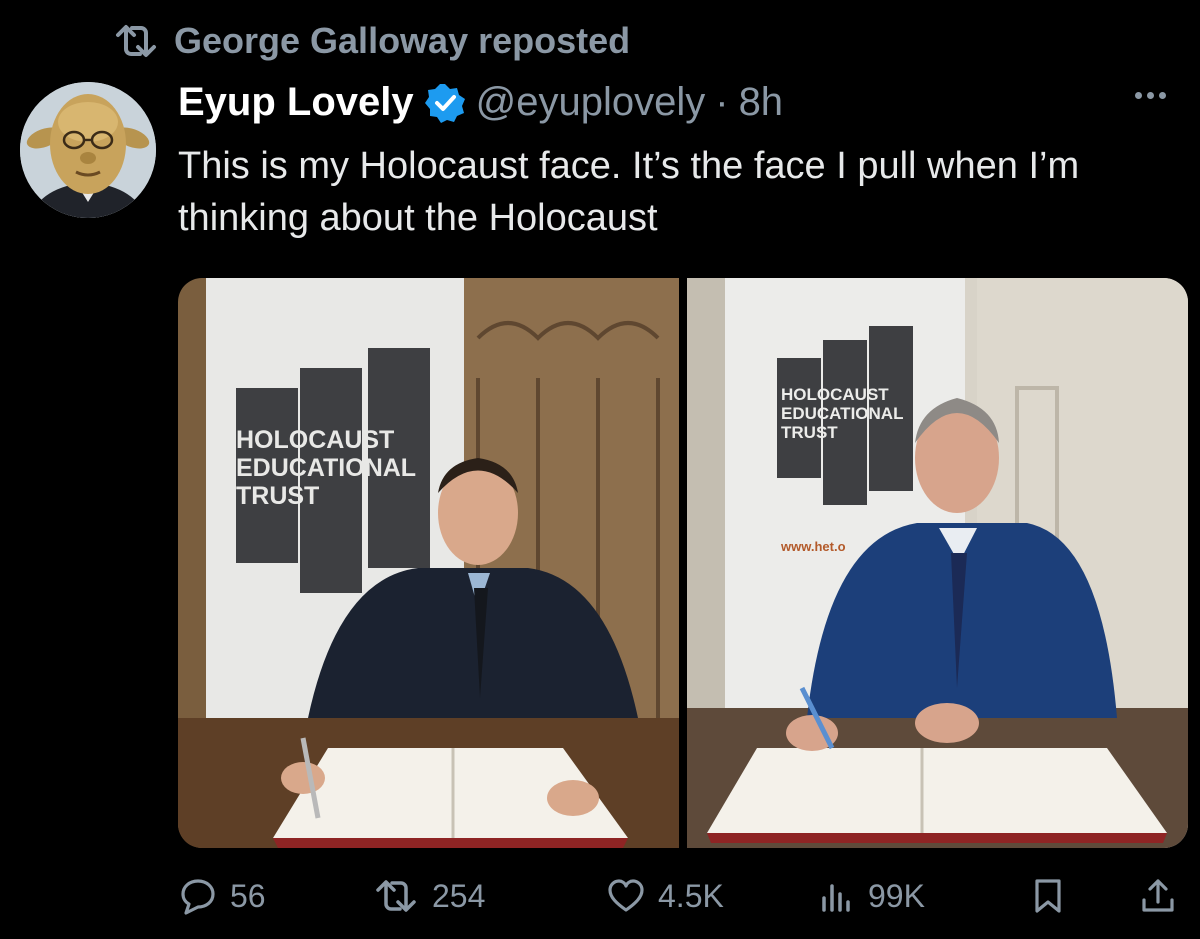 The height and width of the screenshot is (939, 1200). I want to click on avatar, so click(88, 150).